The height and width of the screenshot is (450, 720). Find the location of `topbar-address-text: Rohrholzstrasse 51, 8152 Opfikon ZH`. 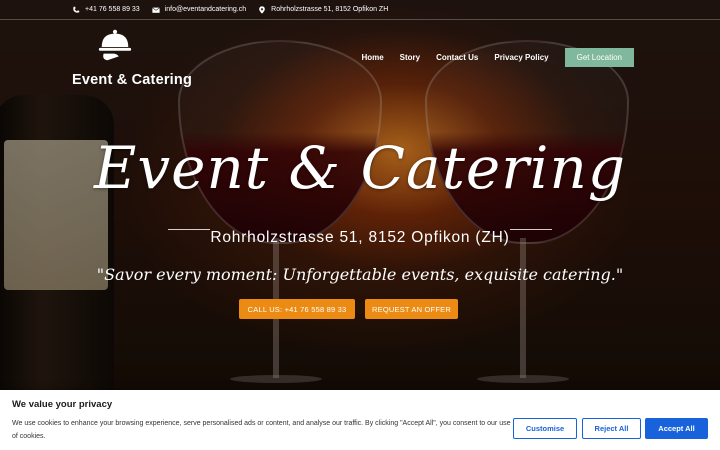

topbar-address-text: Rohrholzstrasse 51, 8152 Opfikon ZH is located at coordinates (330, 9).